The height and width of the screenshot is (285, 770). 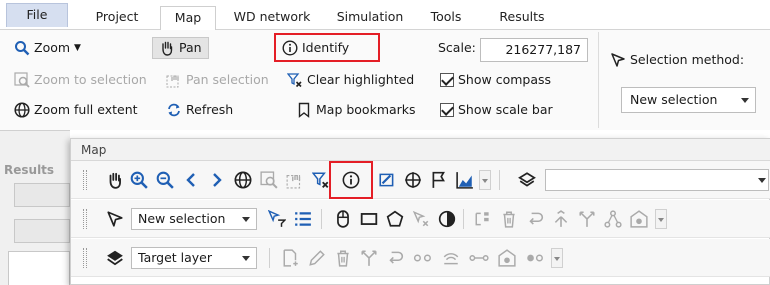 What do you see at coordinates (535, 258) in the screenshot?
I see `node-dots-icon` at bounding box center [535, 258].